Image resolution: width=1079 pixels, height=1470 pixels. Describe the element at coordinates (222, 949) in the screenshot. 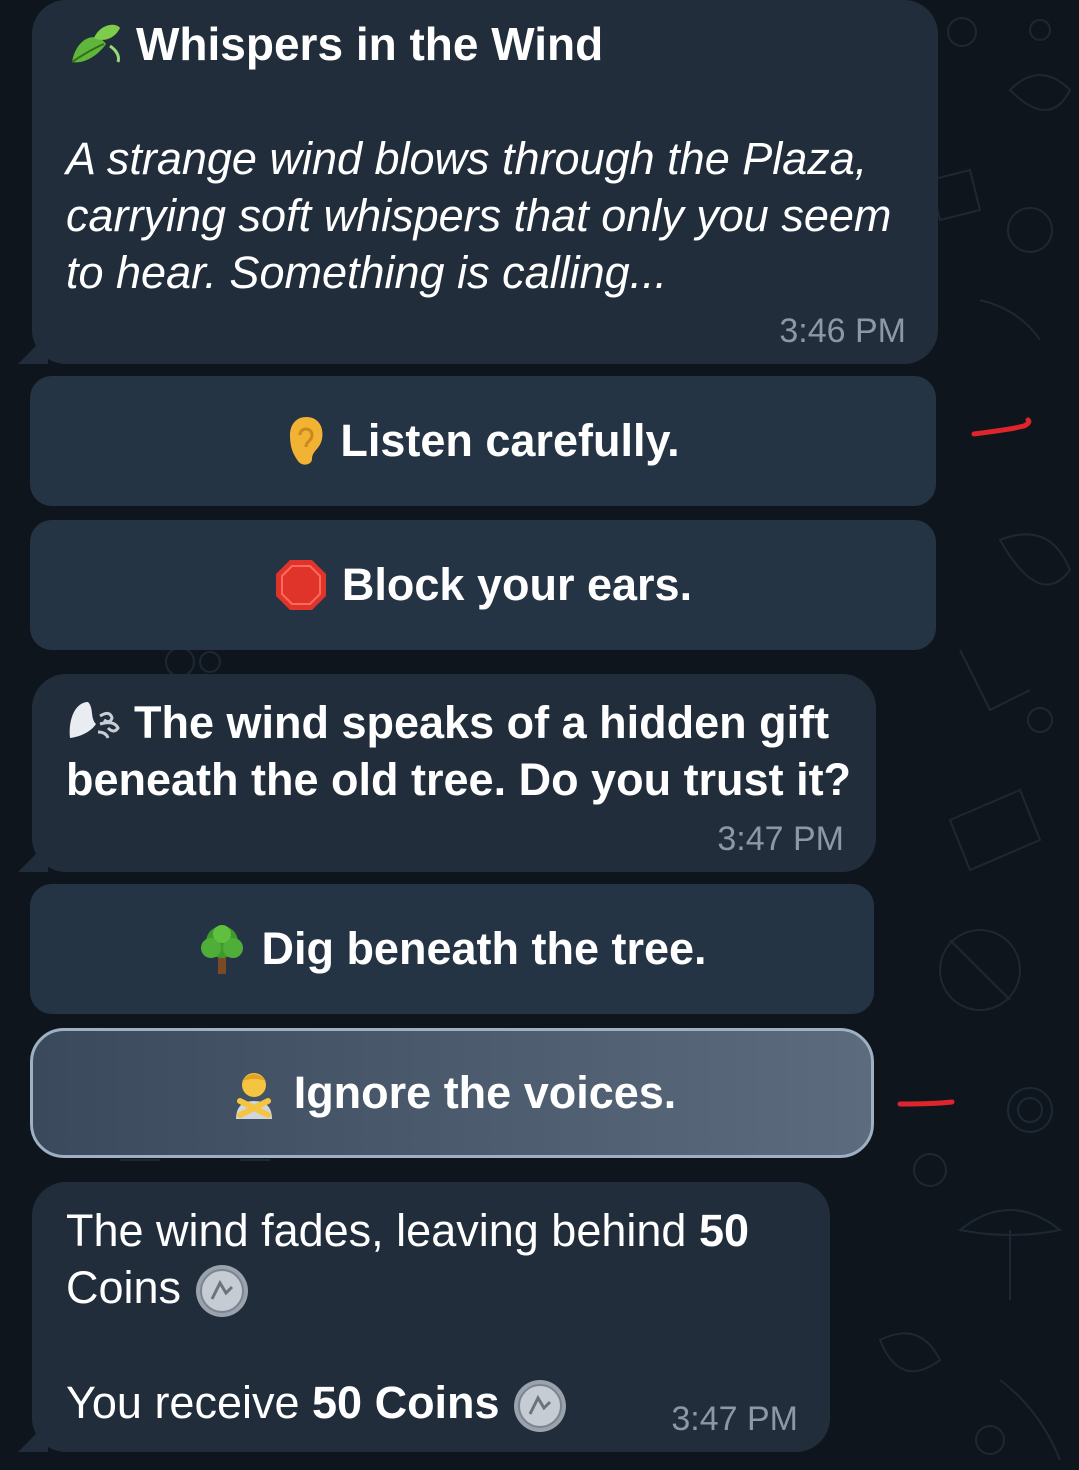

I see `tree-icon` at that location.